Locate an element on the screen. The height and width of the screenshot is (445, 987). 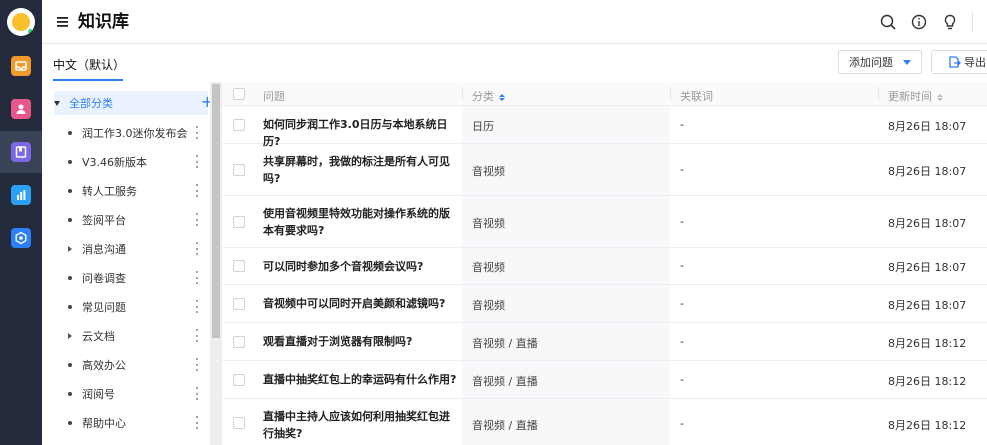
category-item-label: 消息沟通 is located at coordinates (104, 249).